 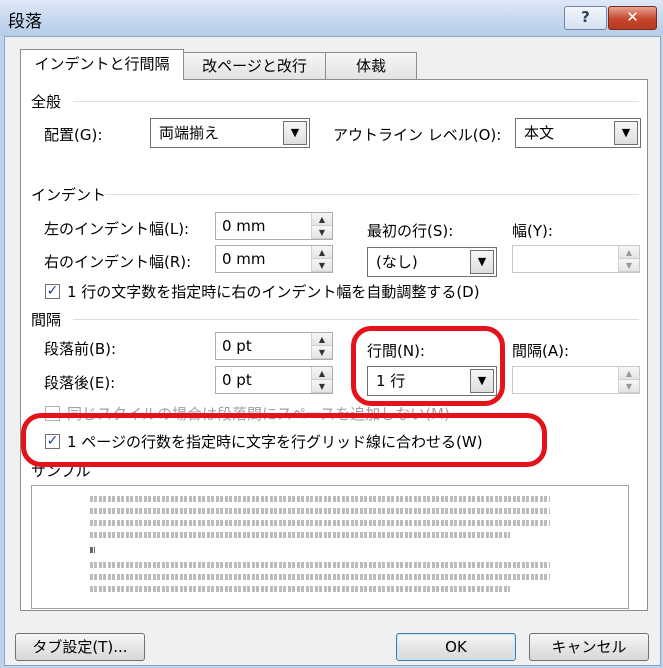 I want to click on spacing-at-spinner: ▲ ▼, so click(x=628, y=380).